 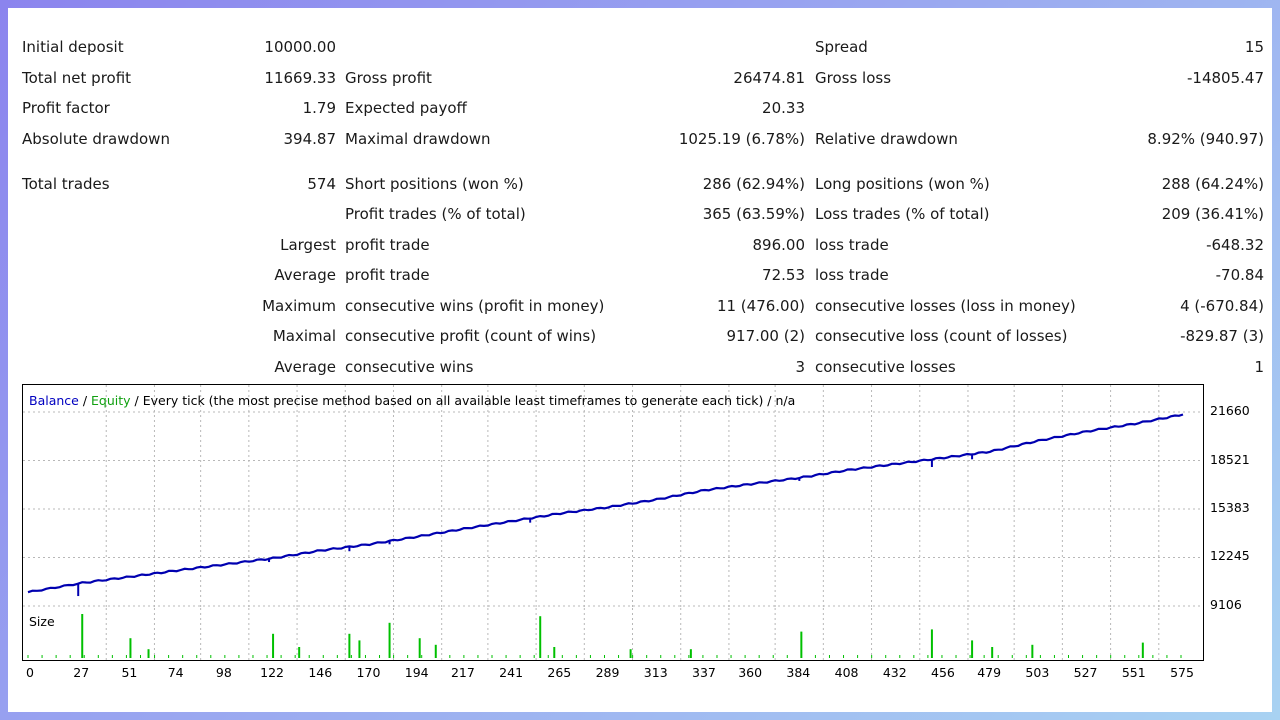 What do you see at coordinates (1254, 47) in the screenshot?
I see `spread-value: 15` at bounding box center [1254, 47].